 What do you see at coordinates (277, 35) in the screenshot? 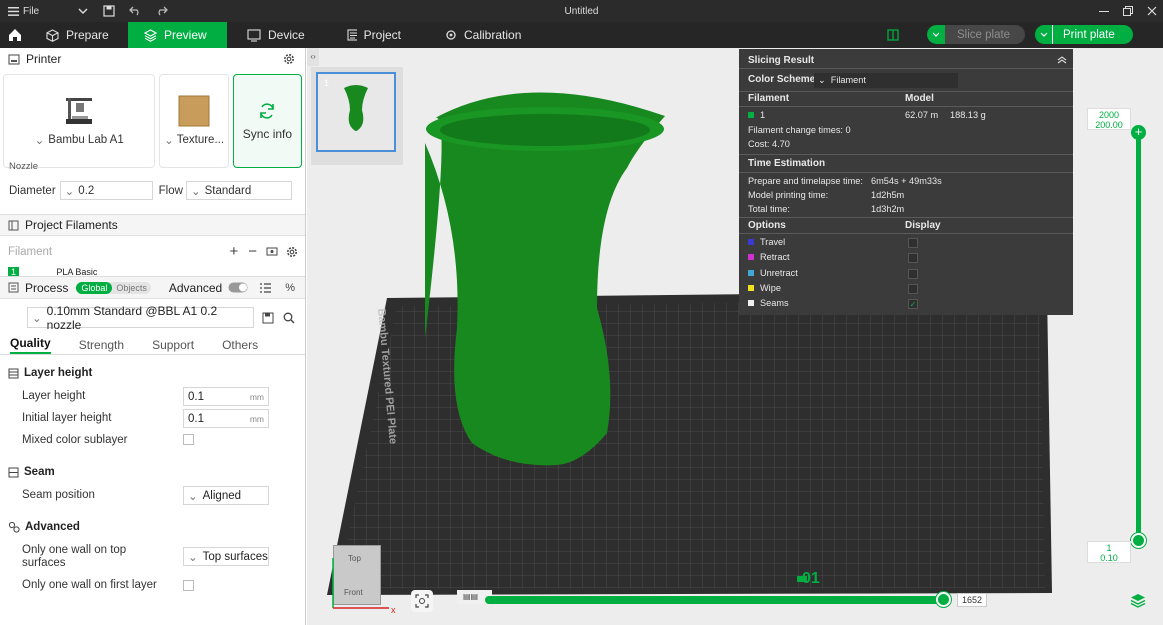
I see `tab-device: Device` at bounding box center [277, 35].